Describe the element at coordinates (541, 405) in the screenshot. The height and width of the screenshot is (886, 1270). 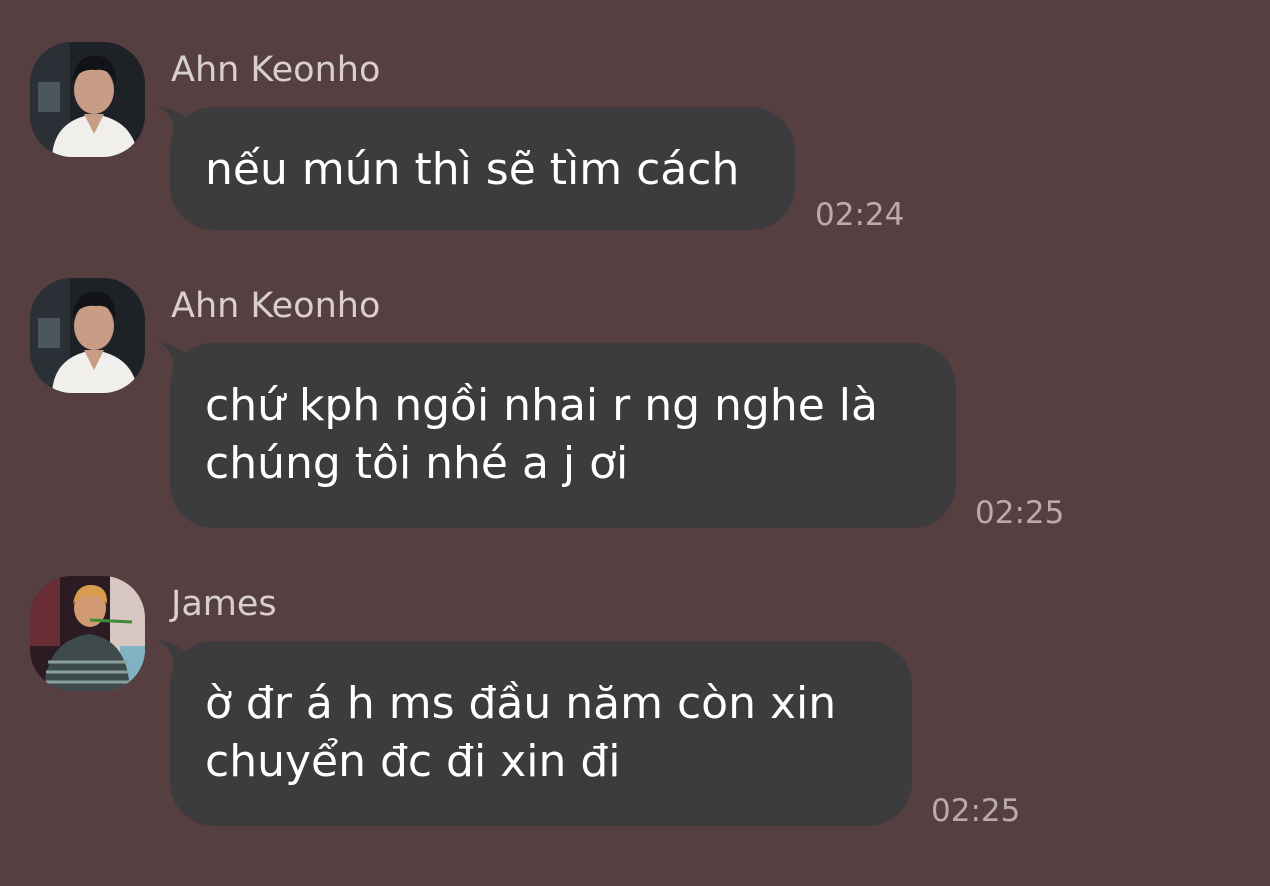
I see `message-text-line: chứ kph ngồi nhai r ng nghe là` at that location.